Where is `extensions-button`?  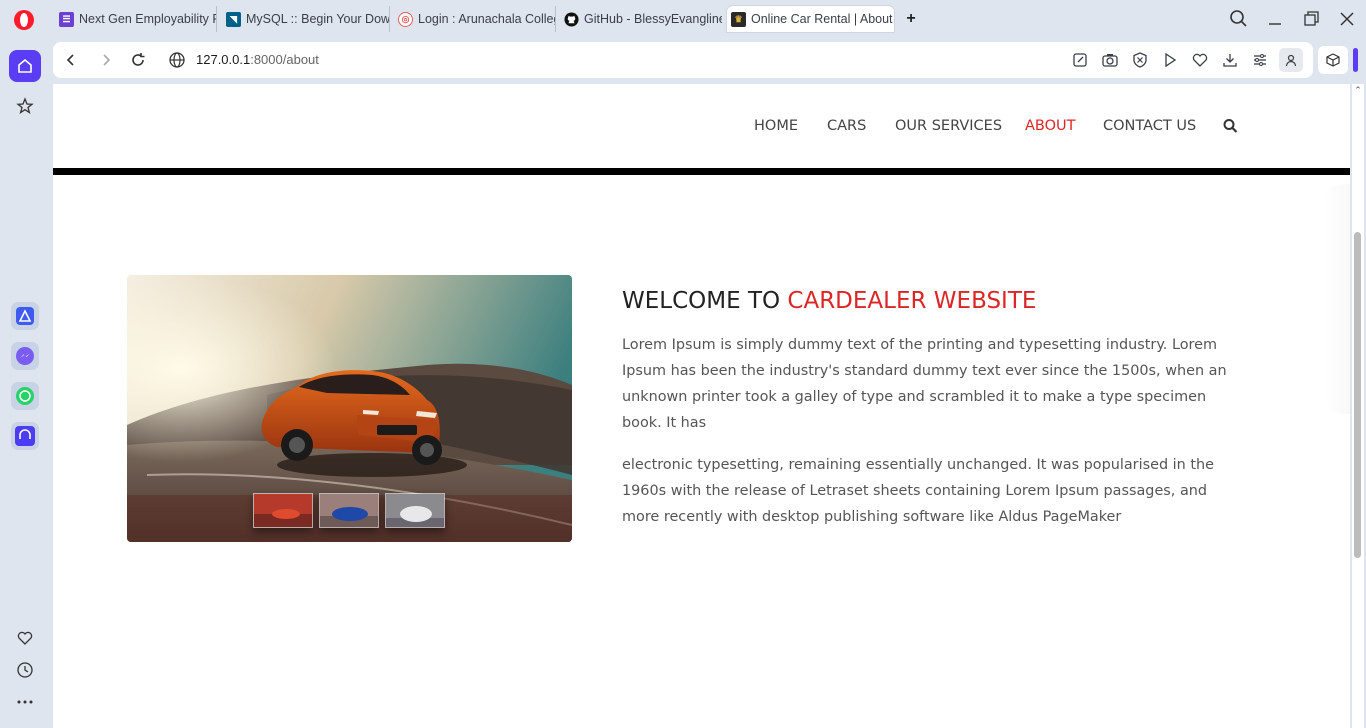 extensions-button is located at coordinates (1333, 60).